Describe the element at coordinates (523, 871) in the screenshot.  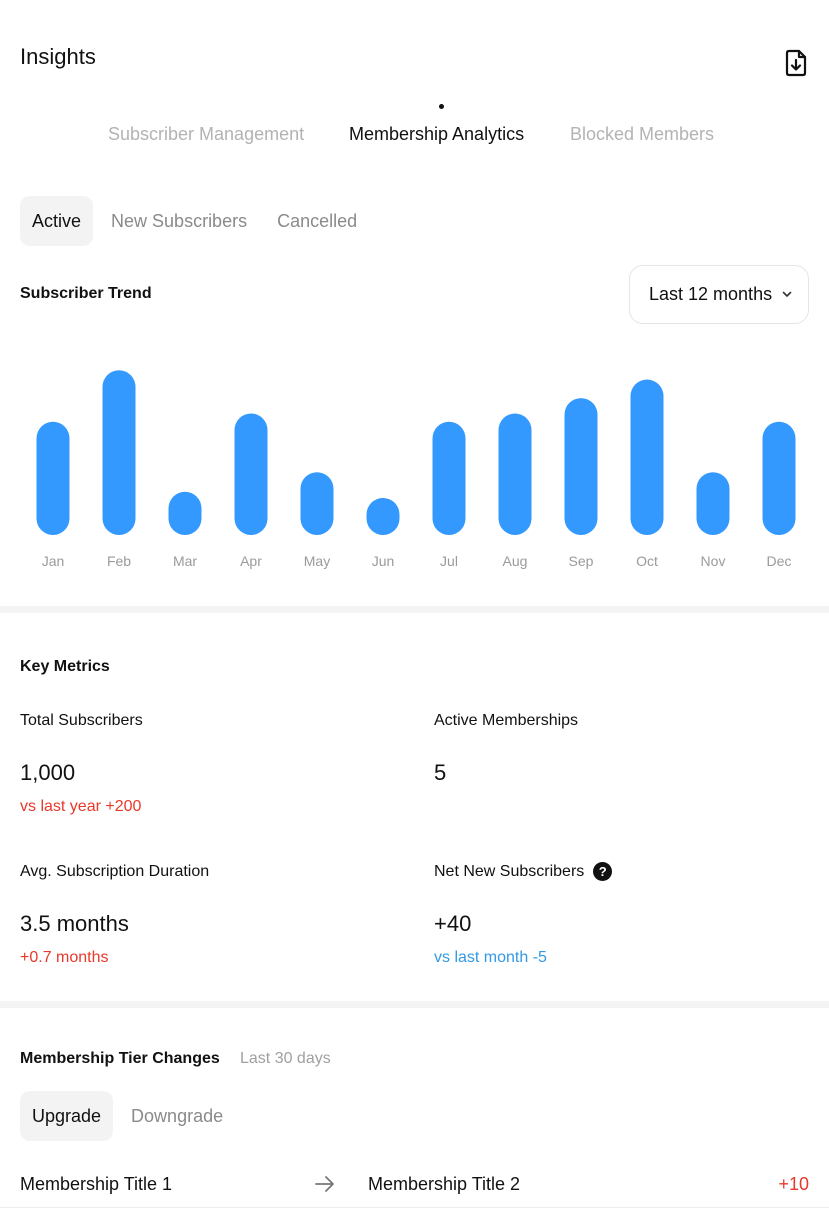
I see `net-new-label: Net New Subscribers ?` at that location.